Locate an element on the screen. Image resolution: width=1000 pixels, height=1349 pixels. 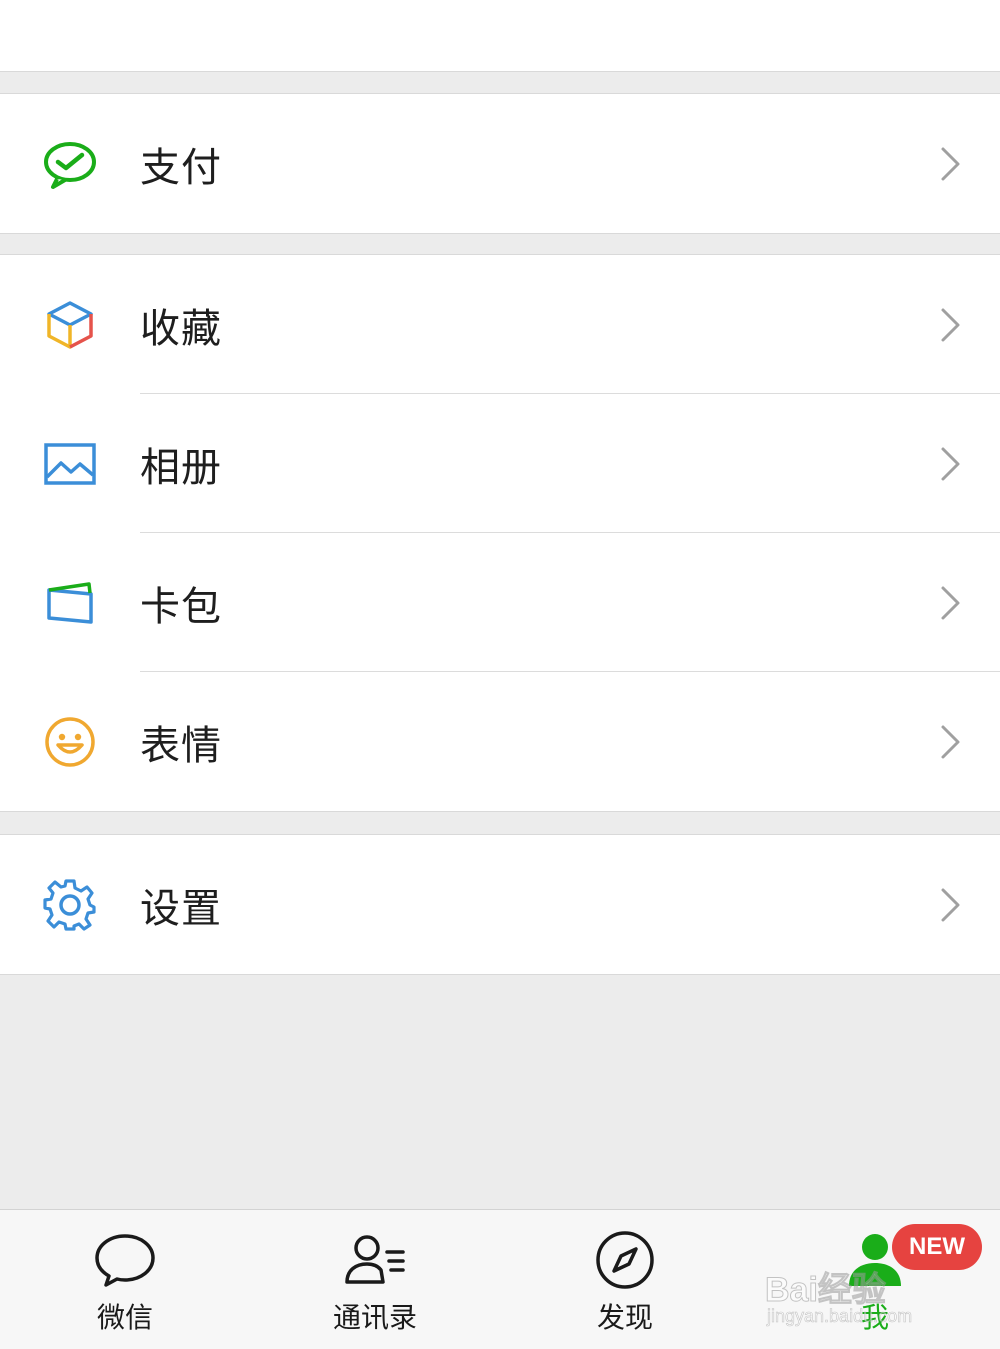
menu-item-cards: 卡包 is located at coordinates (500, 602).